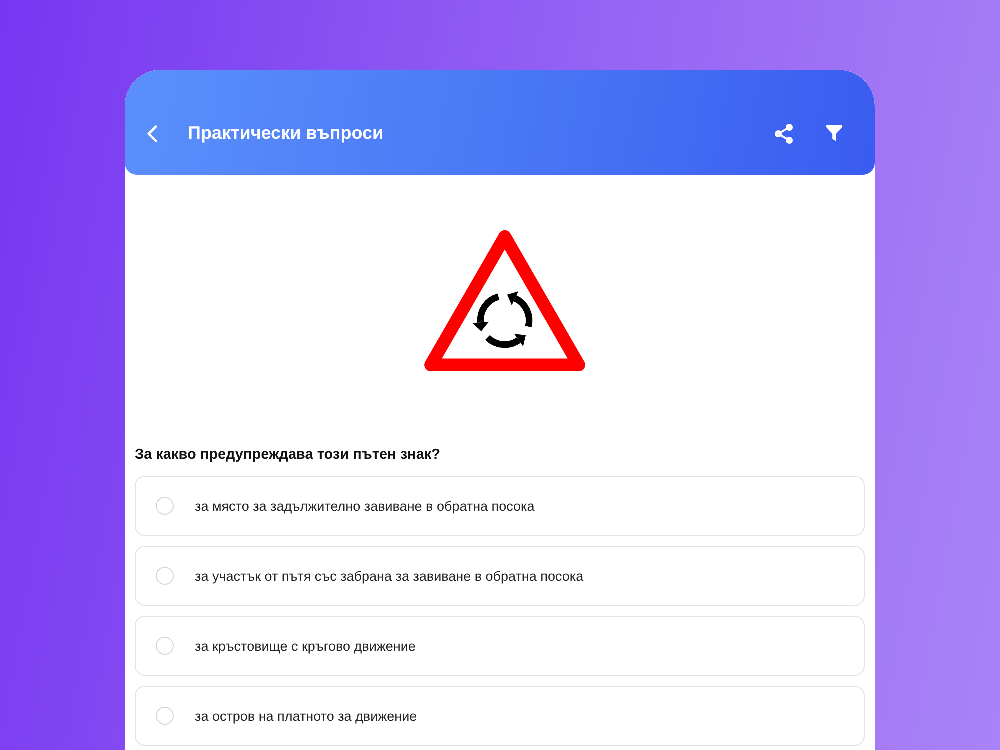 The height and width of the screenshot is (750, 1000). Describe the element at coordinates (500, 506) in the screenshot. I see `answer-option: за място за задължително завиване в обратна посока` at that location.